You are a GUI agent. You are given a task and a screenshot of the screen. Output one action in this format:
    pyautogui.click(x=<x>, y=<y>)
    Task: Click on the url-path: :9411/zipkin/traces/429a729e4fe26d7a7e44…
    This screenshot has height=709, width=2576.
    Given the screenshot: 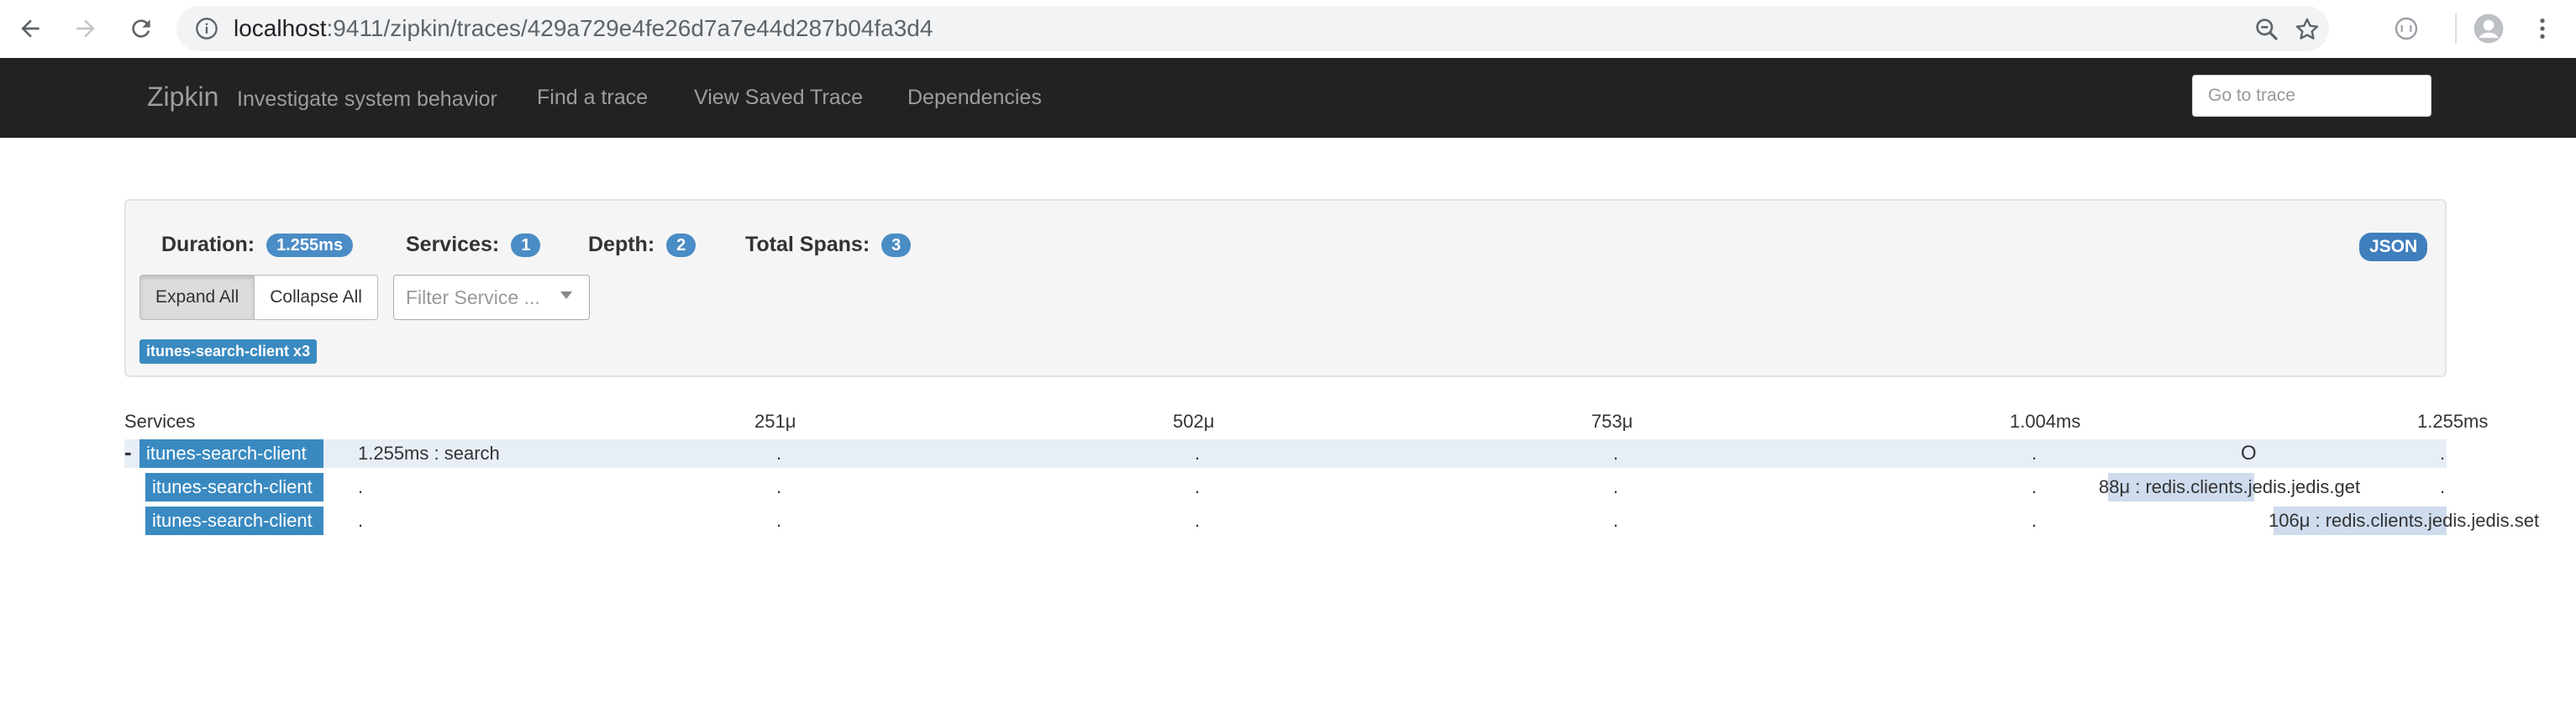 What is the action you would take?
    pyautogui.click(x=629, y=28)
    